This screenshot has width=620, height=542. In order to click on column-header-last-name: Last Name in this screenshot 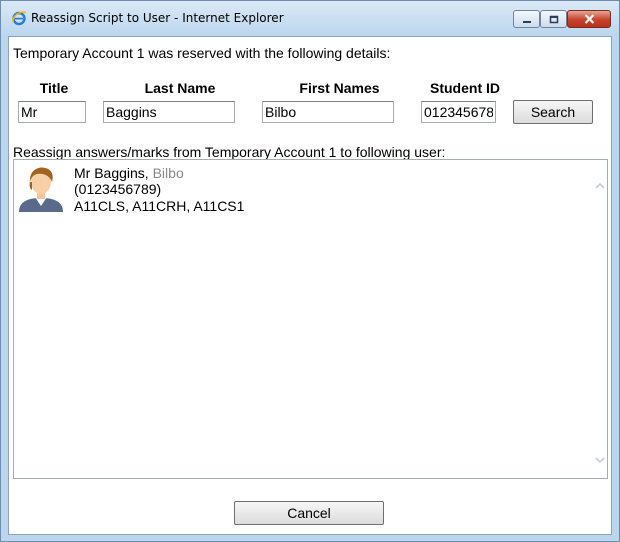, I will do `click(180, 88)`.